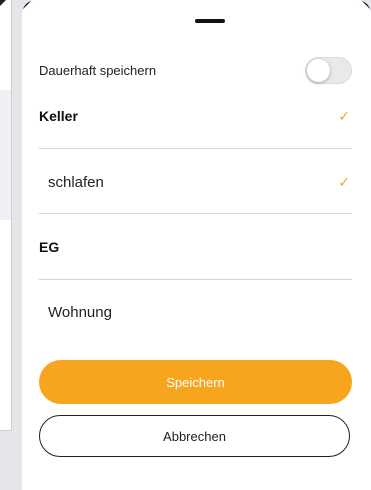 Image resolution: width=371 pixels, height=490 pixels. What do you see at coordinates (5, 155) in the screenshot?
I see `background-section` at bounding box center [5, 155].